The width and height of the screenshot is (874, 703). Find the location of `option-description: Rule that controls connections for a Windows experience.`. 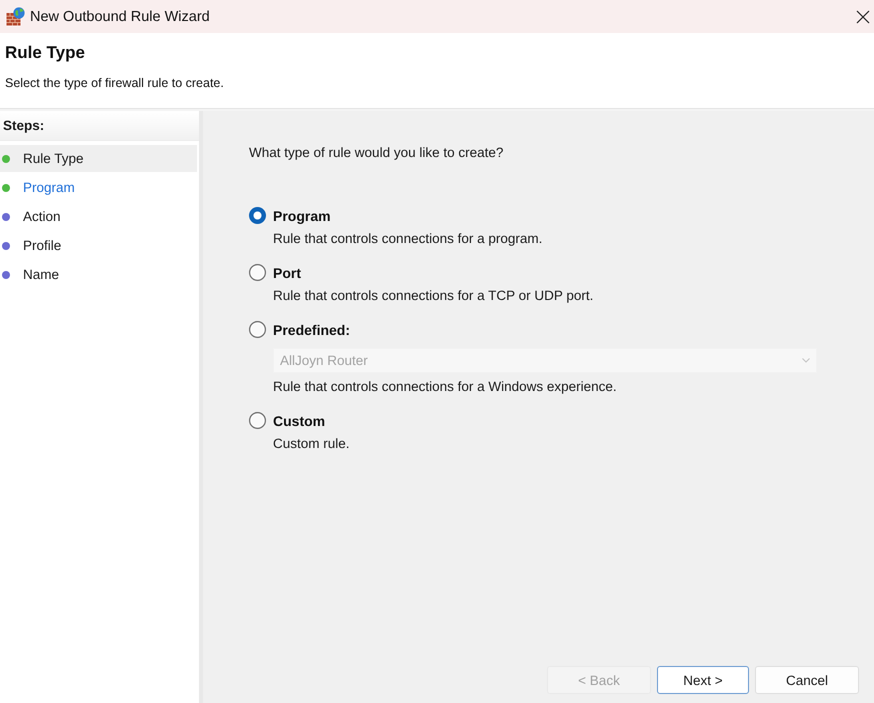

option-description: Rule that controls connections for a Windows experience. is located at coordinates (445, 386).